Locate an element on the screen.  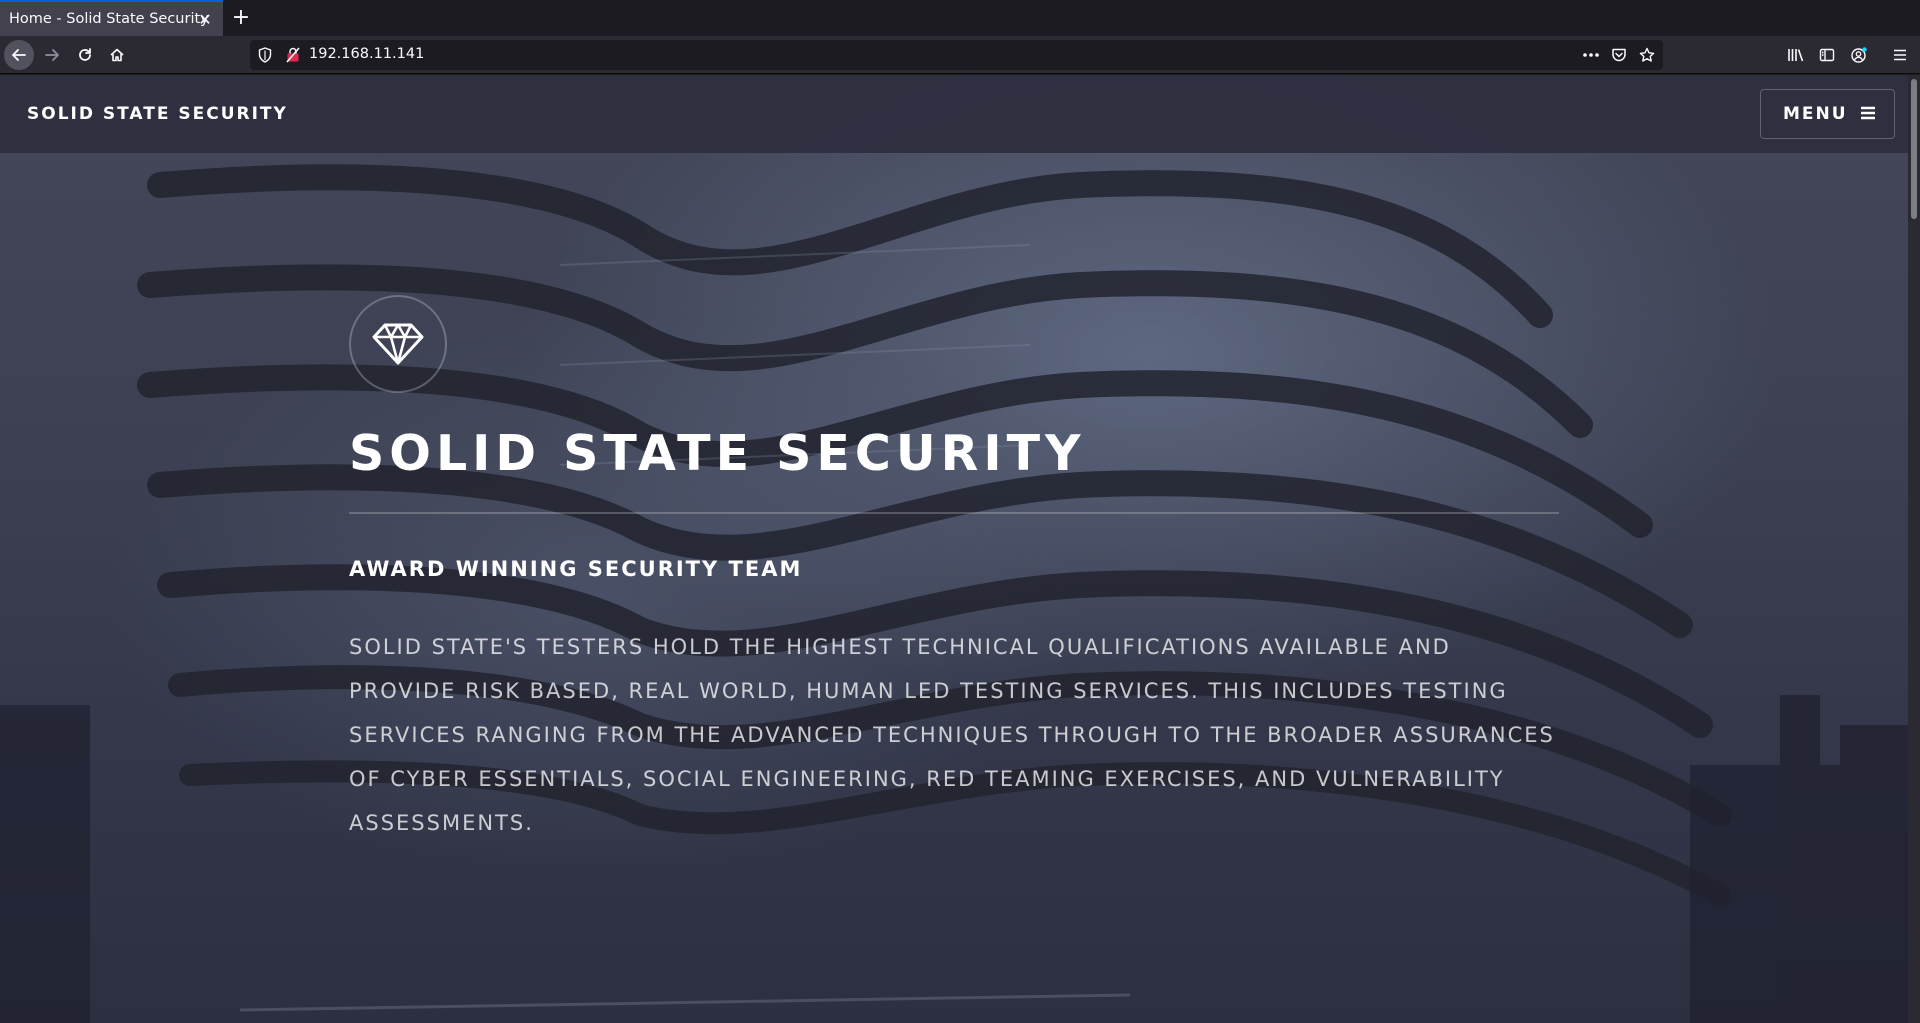
account-icon is located at coordinates (1859, 55).